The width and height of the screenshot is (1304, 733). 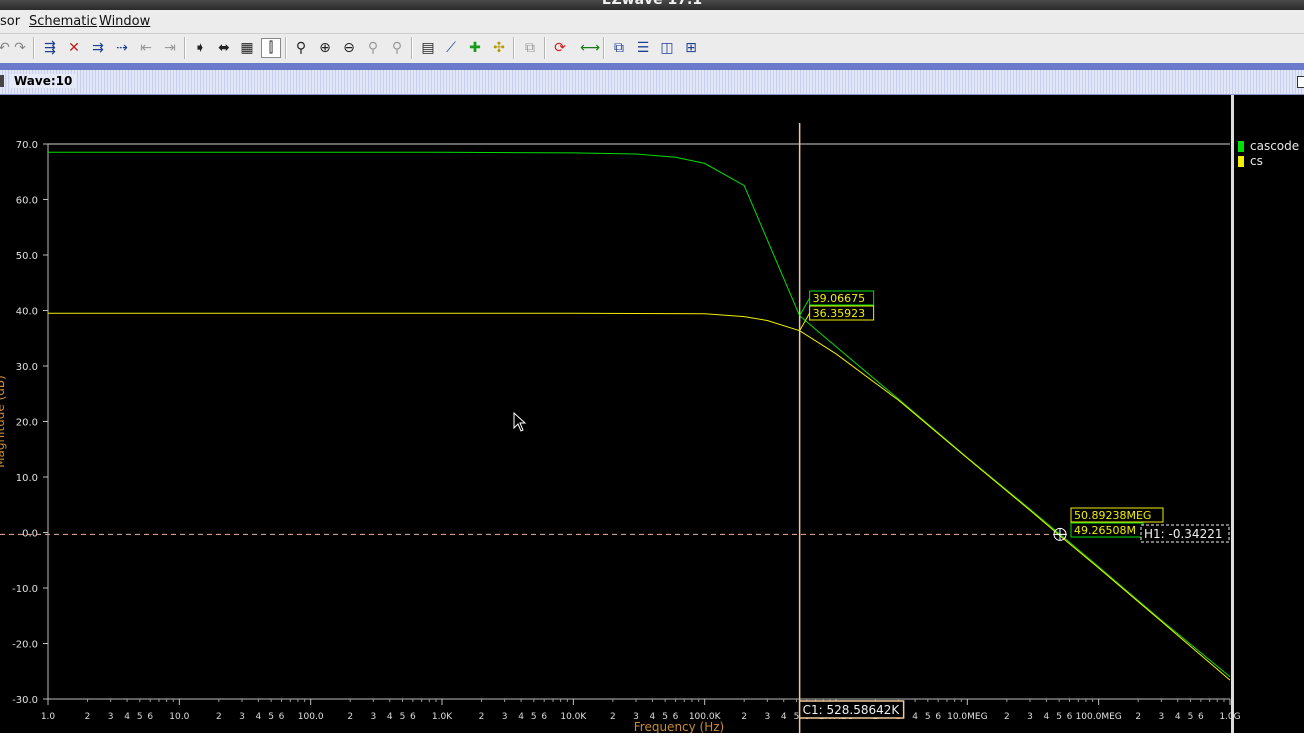 What do you see at coordinates (170, 48) in the screenshot?
I see `expand-icon: ⇥` at bounding box center [170, 48].